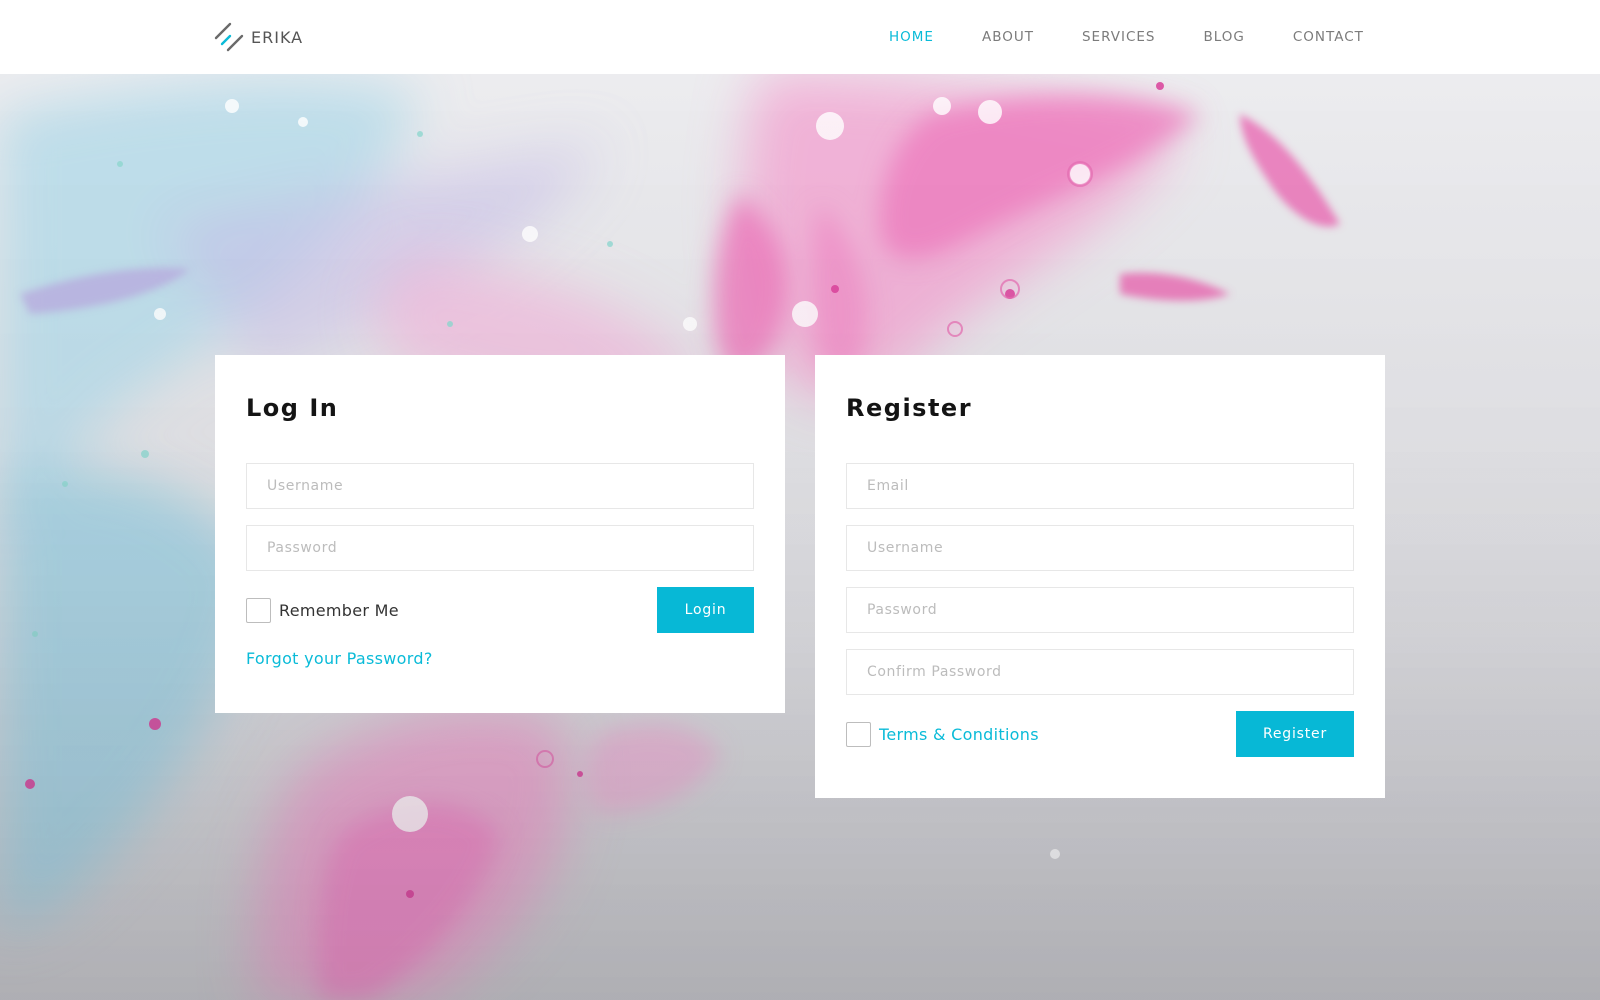 This screenshot has width=1600, height=1000. What do you see at coordinates (1100, 486) in the screenshot?
I see `register-email-input` at bounding box center [1100, 486].